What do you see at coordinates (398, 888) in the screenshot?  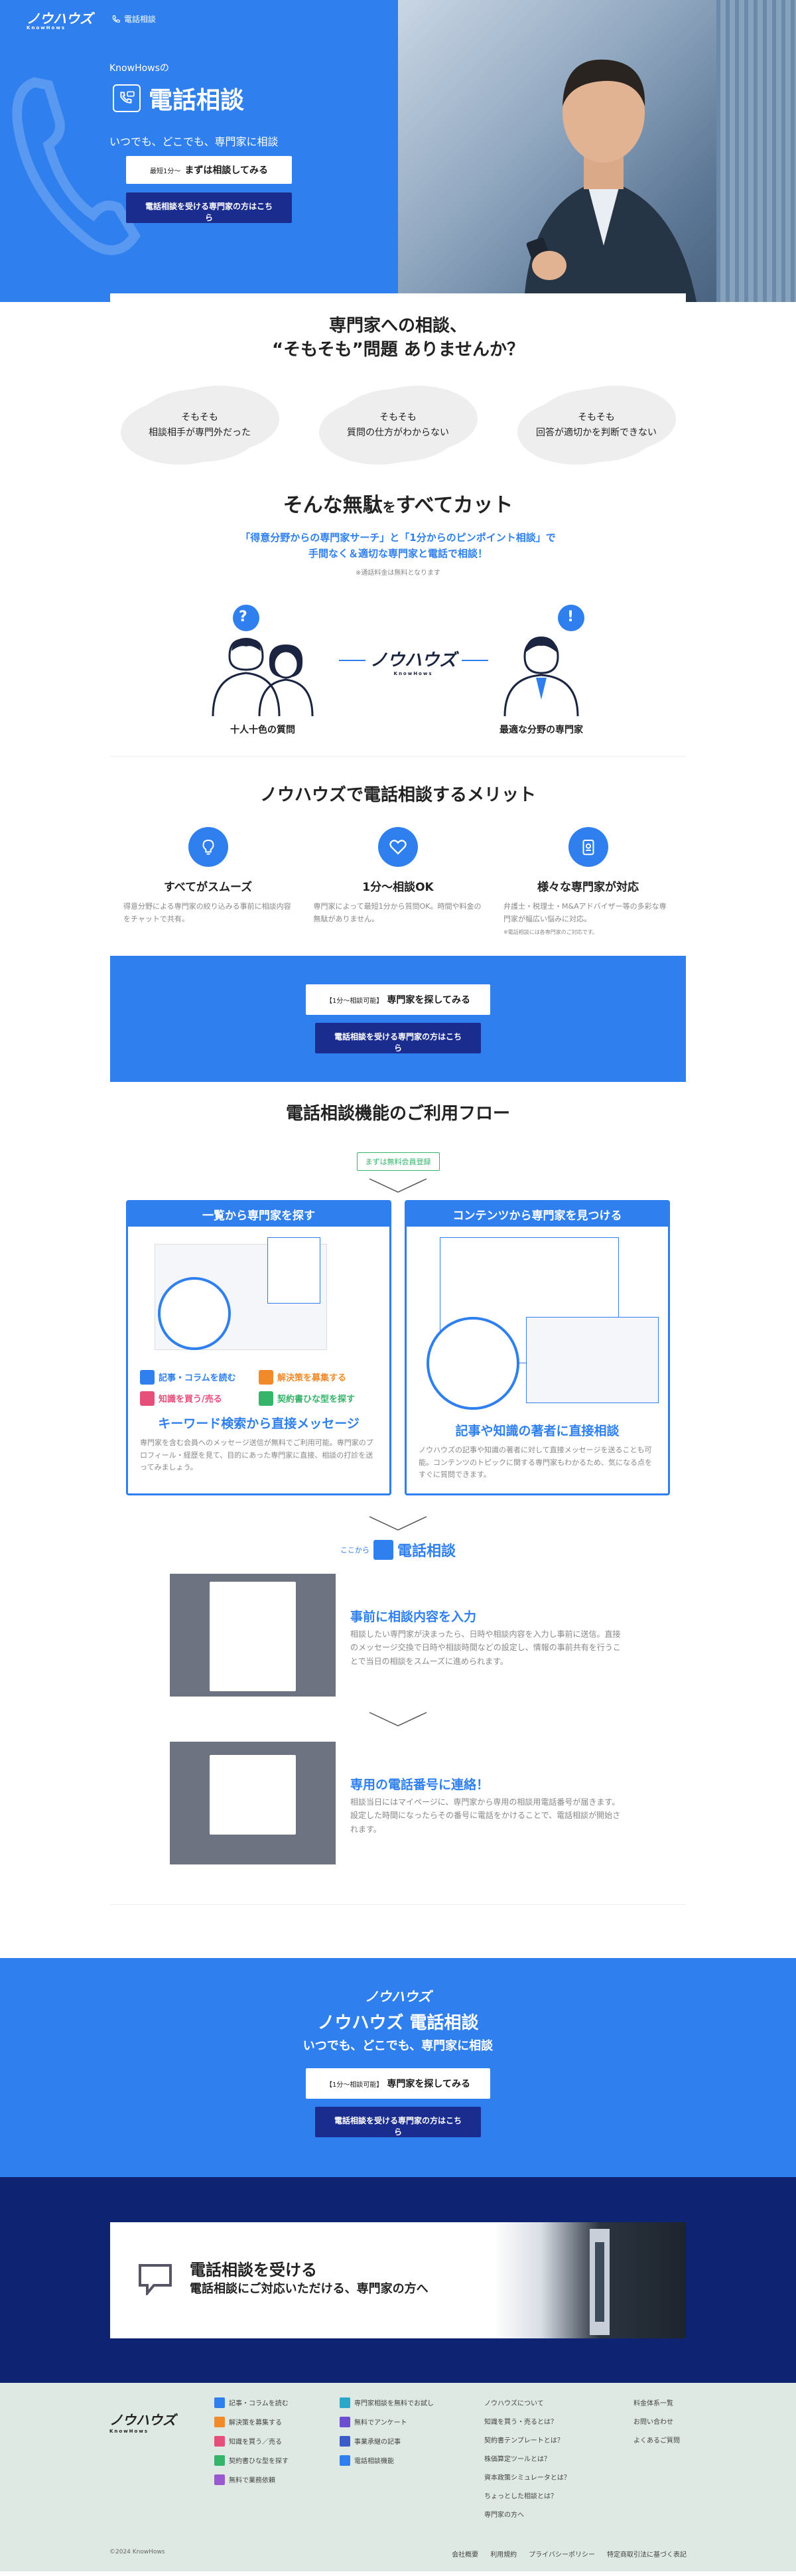 I see `merit-title: 1分〜相談OK` at bounding box center [398, 888].